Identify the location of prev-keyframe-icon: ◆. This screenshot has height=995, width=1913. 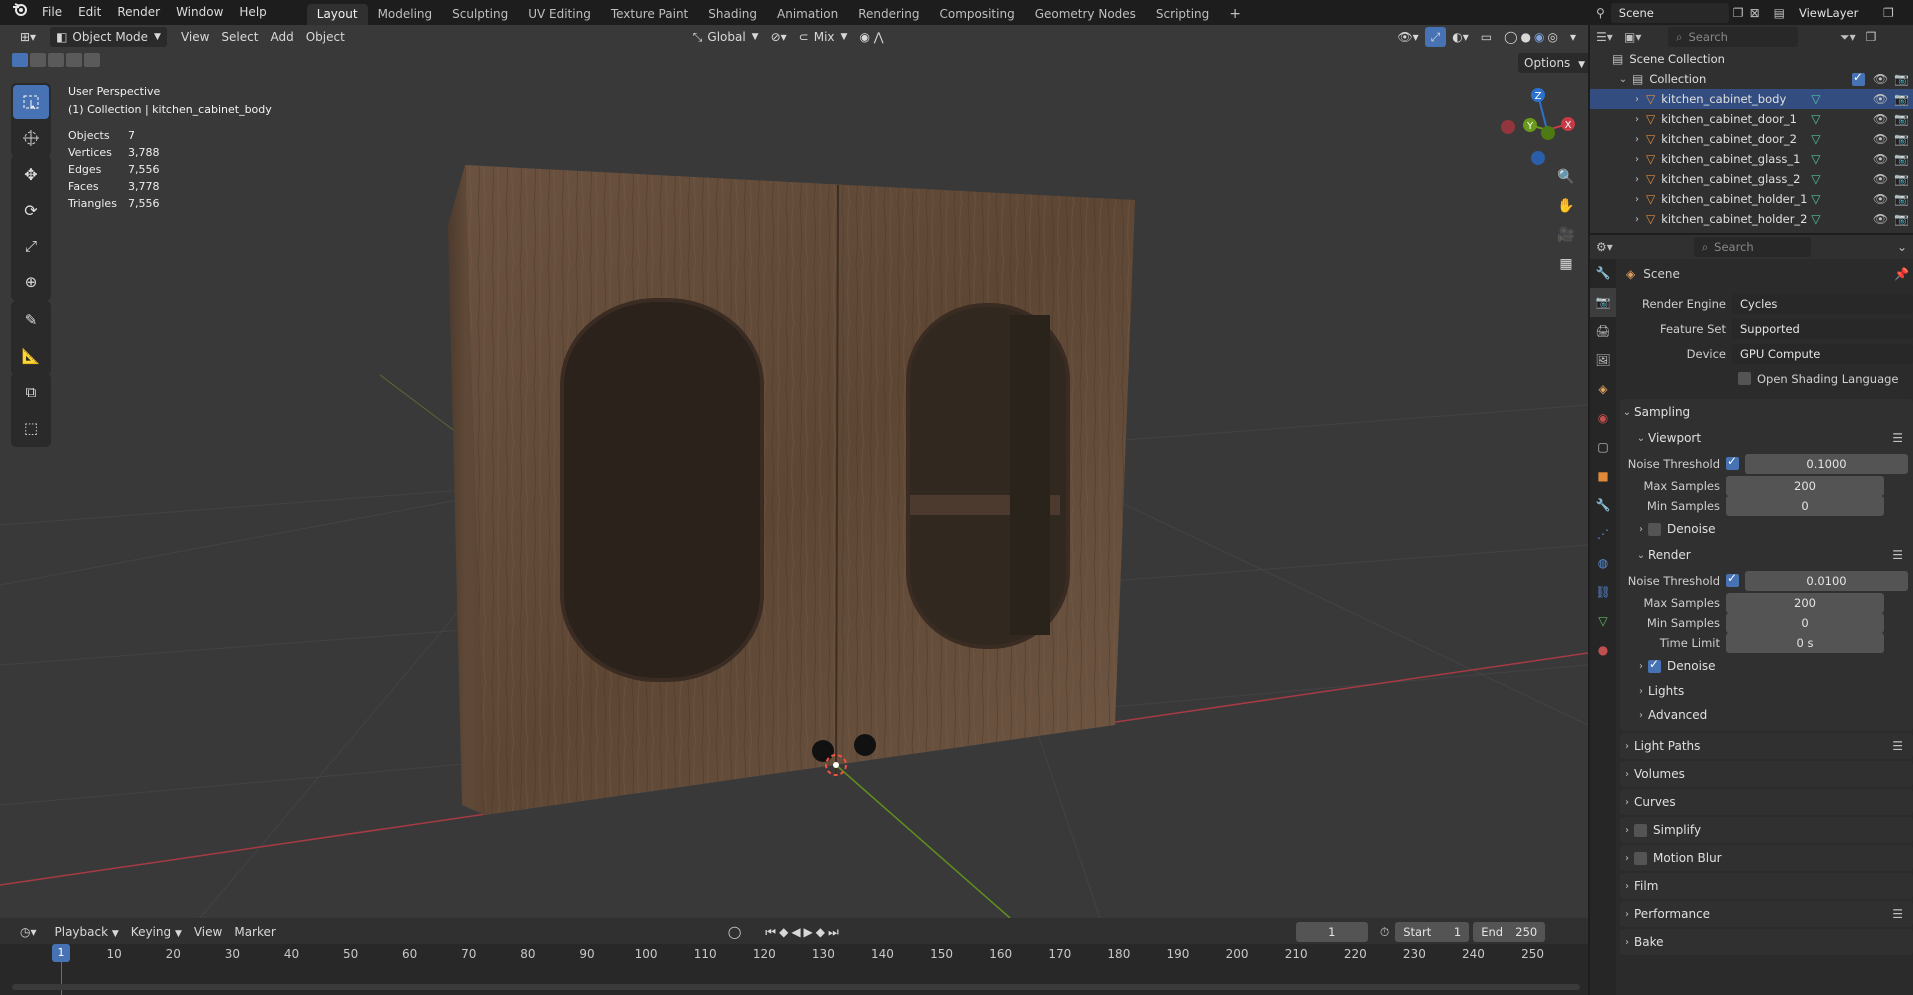
(785, 932).